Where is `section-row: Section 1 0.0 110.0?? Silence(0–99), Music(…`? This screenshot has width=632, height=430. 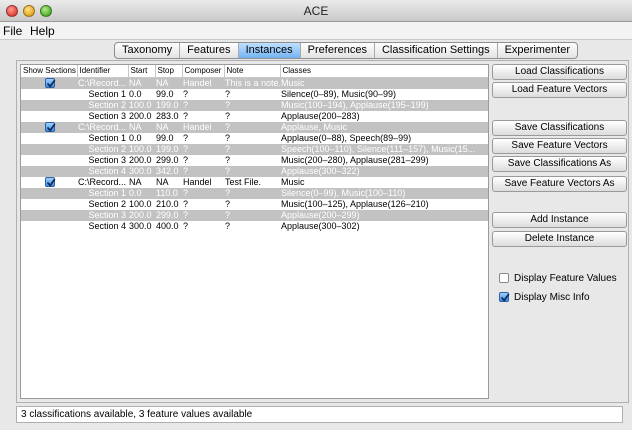 section-row: Section 1 0.0 110.0?? Silence(0–99), Music(… is located at coordinates (254, 193).